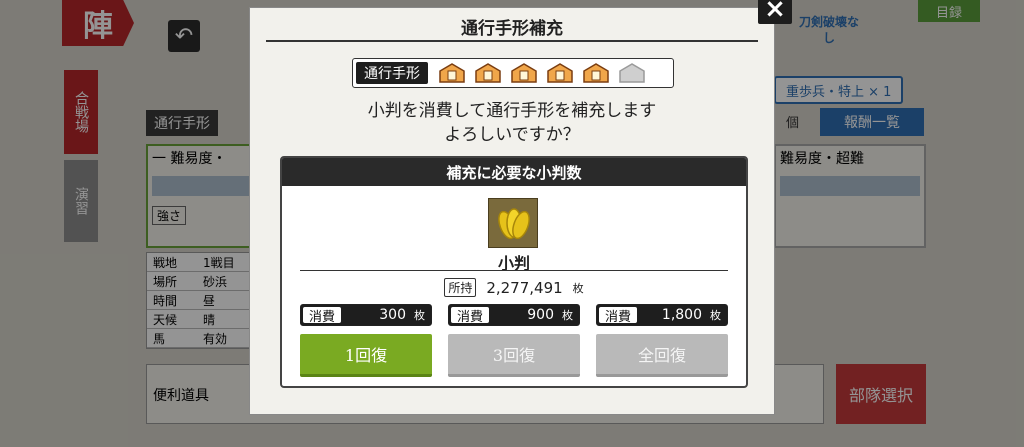 This screenshot has width=1024, height=447. Describe the element at coordinates (512, 29) in the screenshot. I see `dialog-title: 通行手形補充` at that location.